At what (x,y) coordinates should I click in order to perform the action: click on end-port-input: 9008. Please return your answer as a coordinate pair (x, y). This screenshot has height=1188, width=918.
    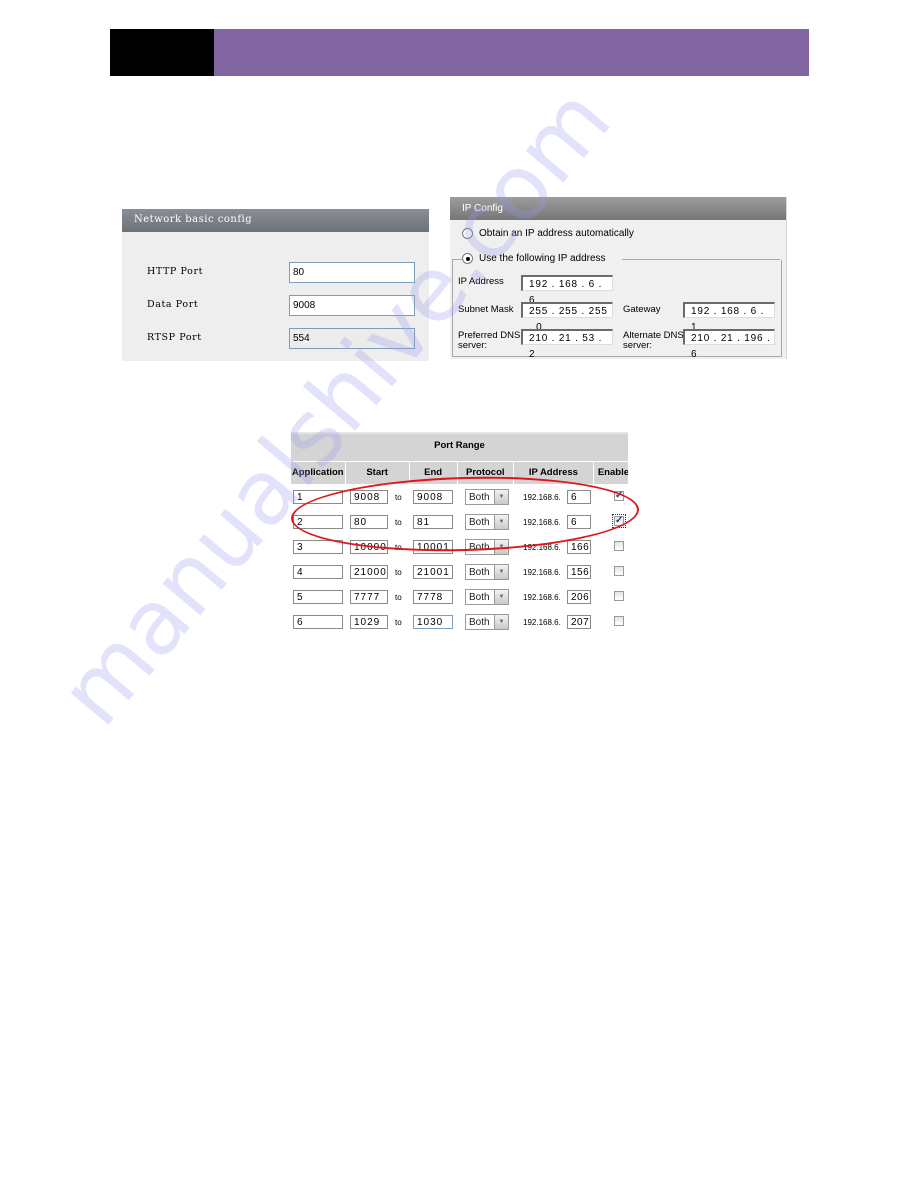
    Looking at the image, I should click on (433, 497).